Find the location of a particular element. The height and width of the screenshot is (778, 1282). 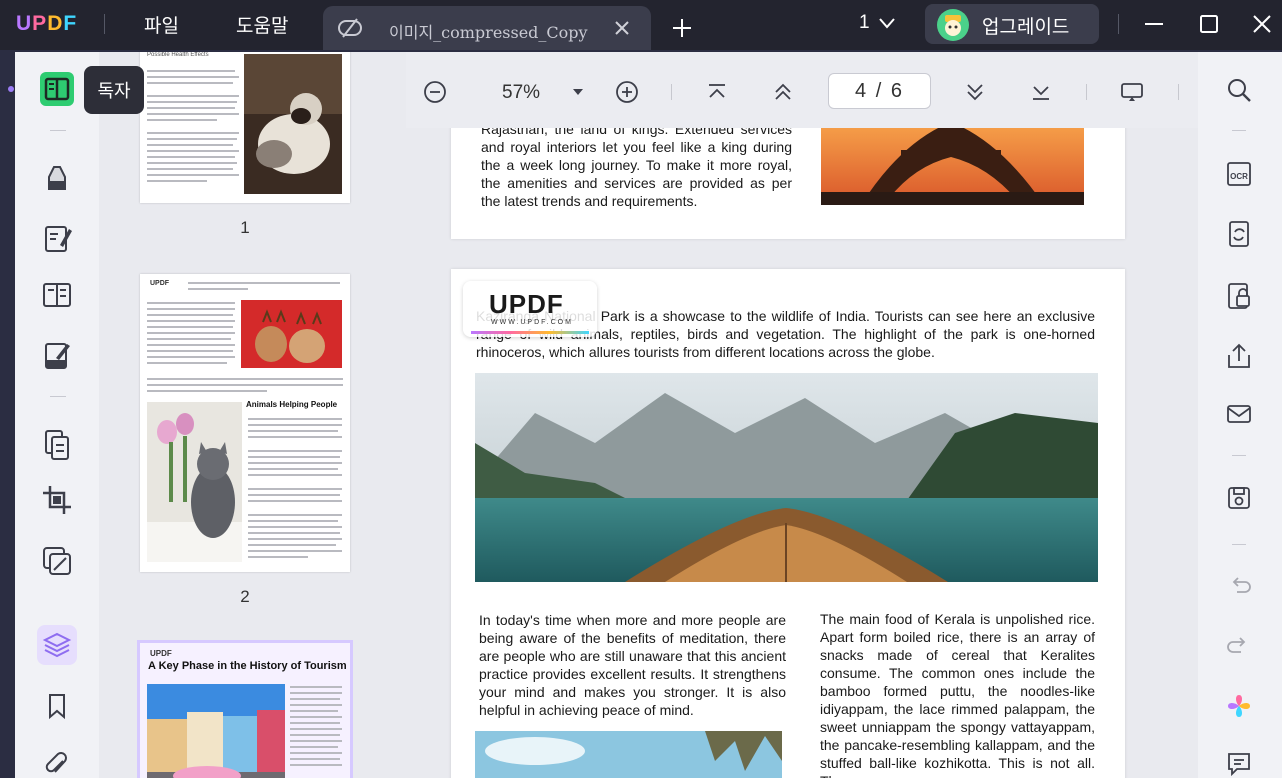

app-logo: UPDF is located at coordinates (46, 24).